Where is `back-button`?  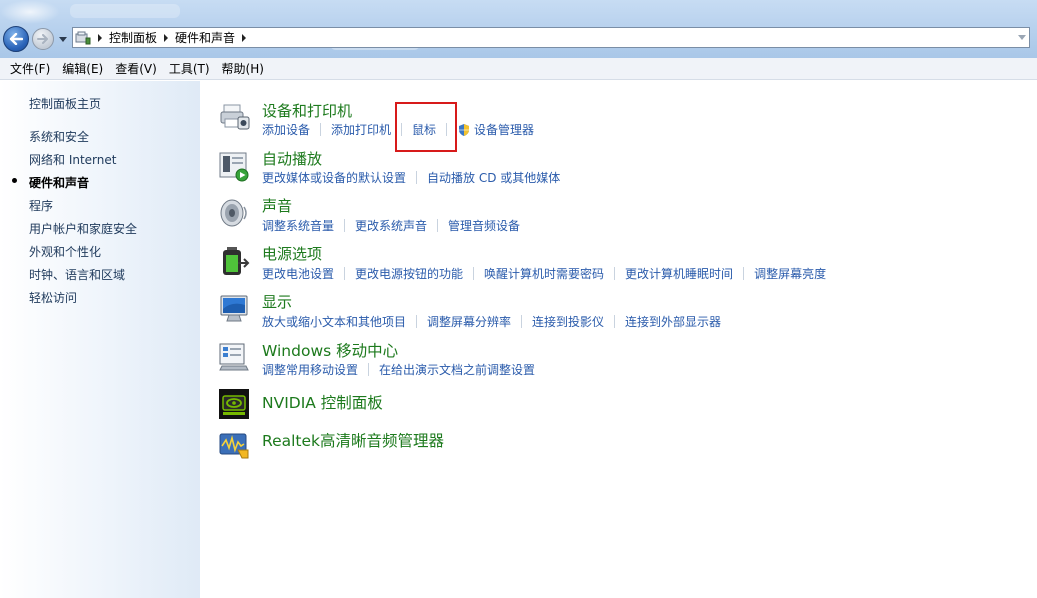
back-button is located at coordinates (16, 39).